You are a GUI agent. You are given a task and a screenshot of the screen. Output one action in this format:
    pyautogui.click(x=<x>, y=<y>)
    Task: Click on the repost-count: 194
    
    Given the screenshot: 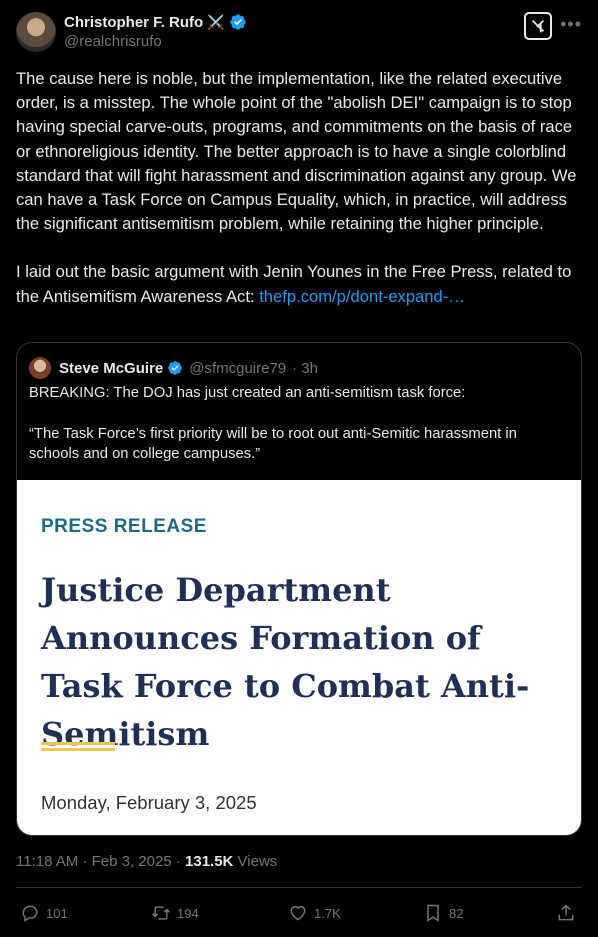 What is the action you would take?
    pyautogui.click(x=188, y=913)
    